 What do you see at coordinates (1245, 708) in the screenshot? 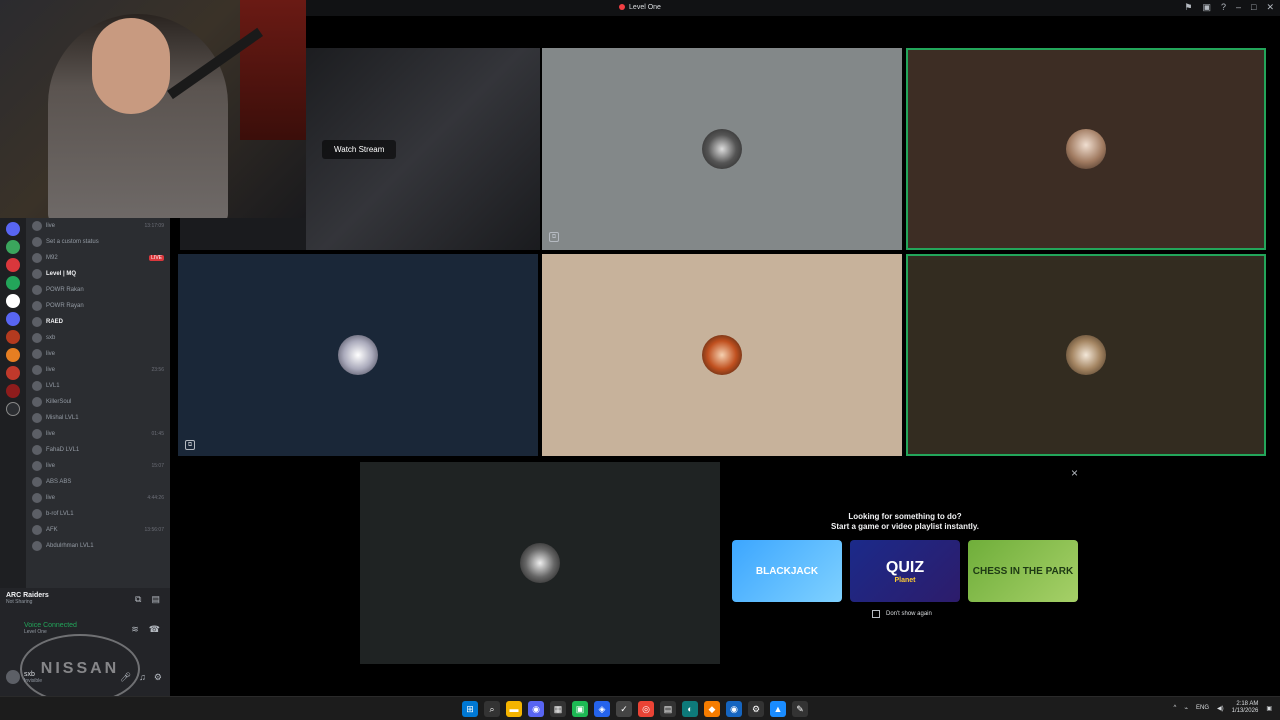
I see `clock: 2:18 AM 1/13/2026` at bounding box center [1245, 708].